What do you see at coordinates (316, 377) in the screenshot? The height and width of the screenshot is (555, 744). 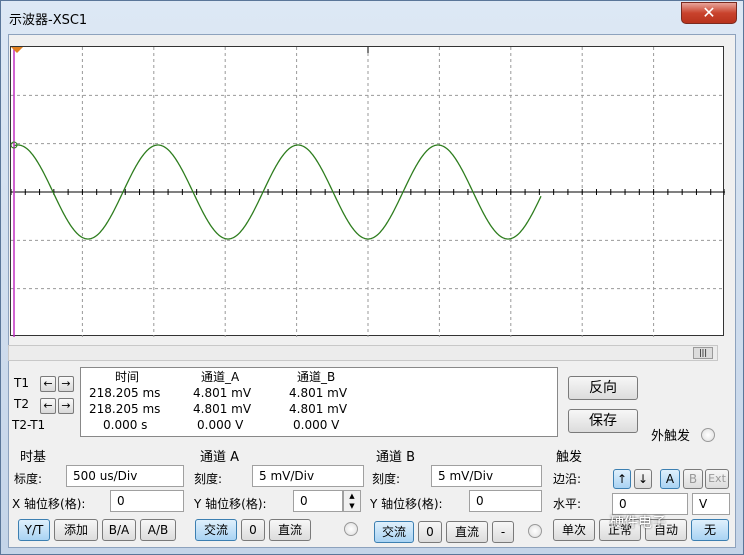 I see `header-channel-b: 通道_B` at bounding box center [316, 377].